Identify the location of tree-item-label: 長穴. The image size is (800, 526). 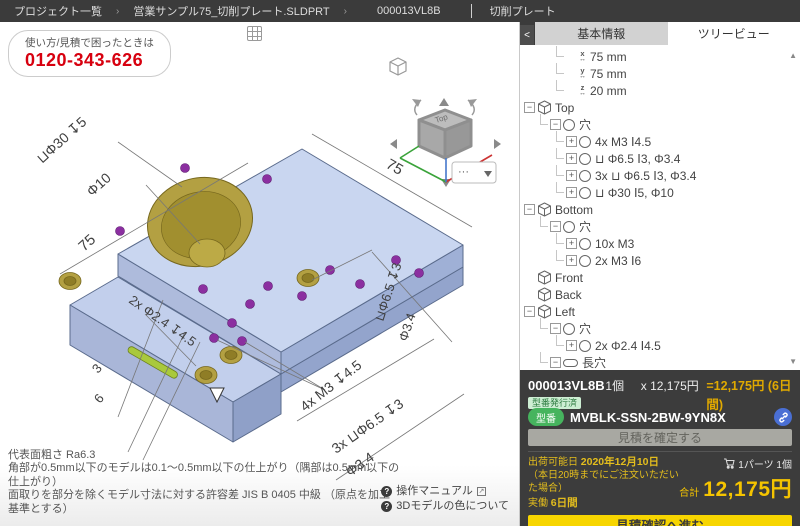
(594, 363).